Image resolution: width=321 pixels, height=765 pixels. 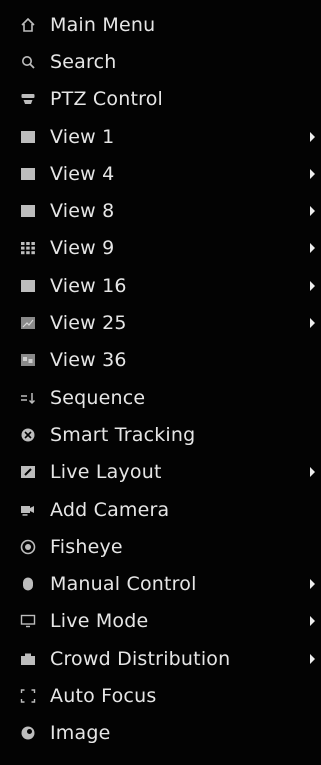 I want to click on grid-36-icon, so click(x=28, y=360).